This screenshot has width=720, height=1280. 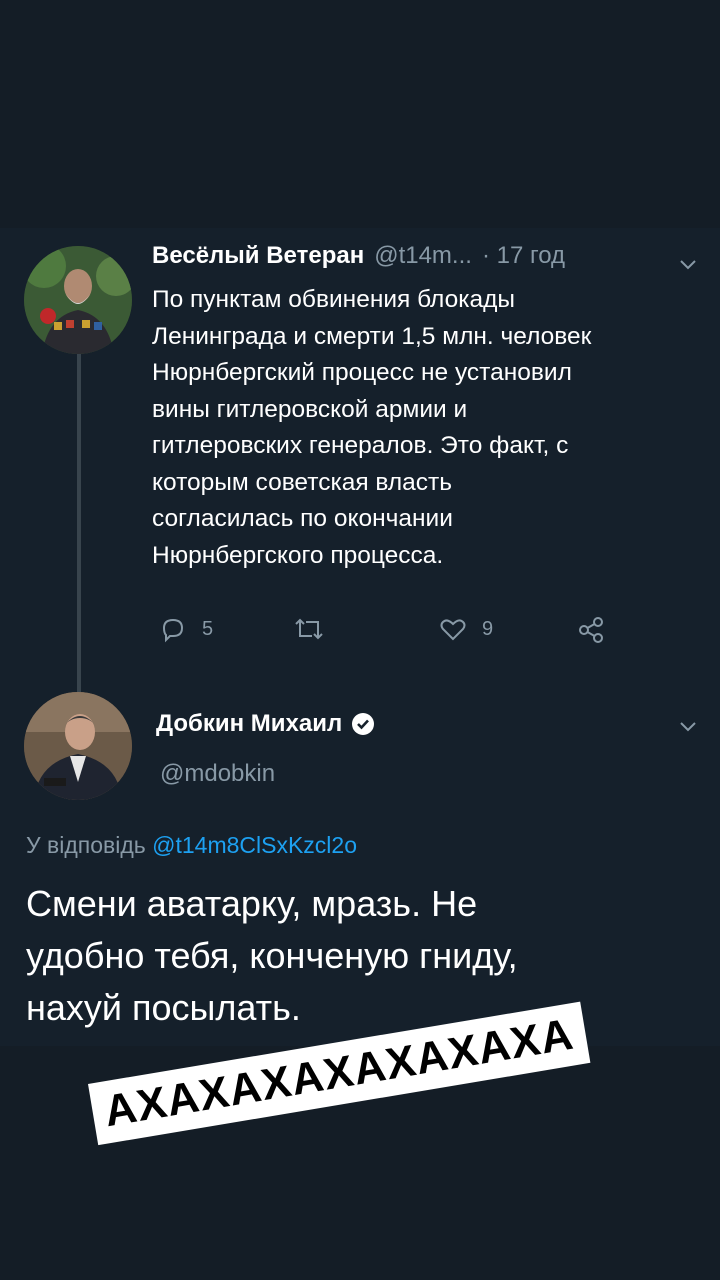 What do you see at coordinates (217, 774) in the screenshot?
I see `author-handle: @mdobkin` at bounding box center [217, 774].